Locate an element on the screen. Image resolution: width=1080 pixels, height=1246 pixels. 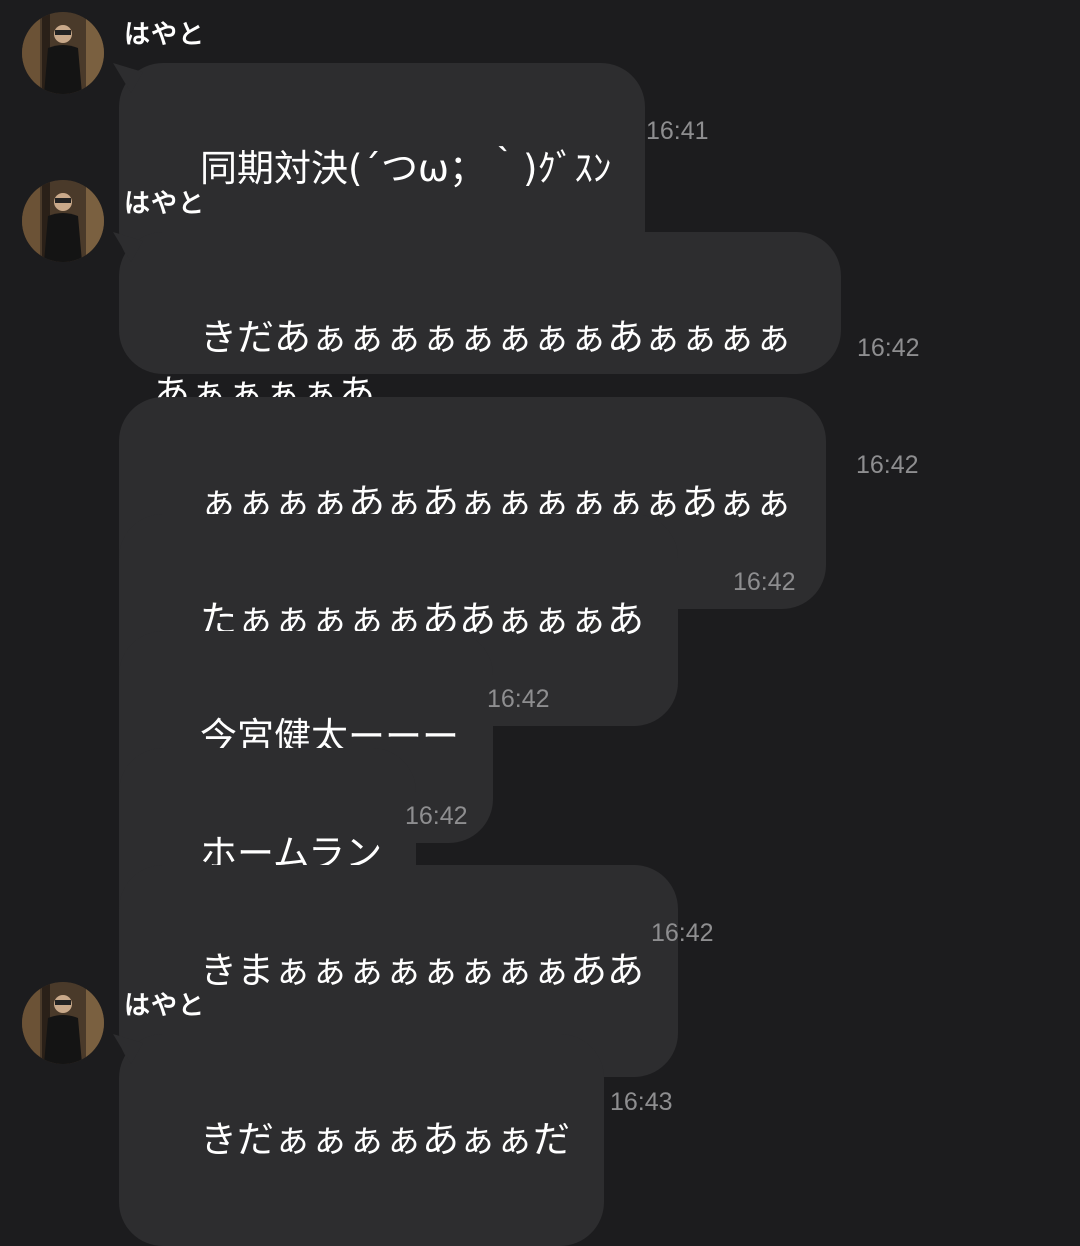
message-text: 同期対決(´つω；｀)ｸﾞｽﾝ is located at coordinates (406, 168).